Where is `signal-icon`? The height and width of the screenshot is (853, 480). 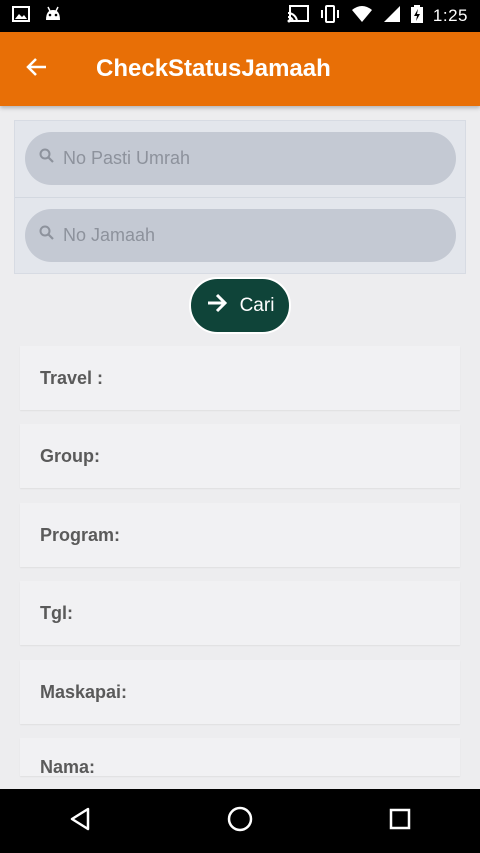
signal-icon is located at coordinates (392, 16).